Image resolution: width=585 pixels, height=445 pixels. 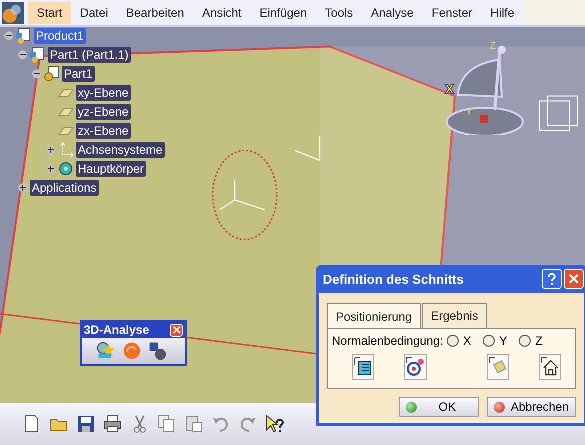 What do you see at coordinates (222, 13) in the screenshot?
I see `menu-item: Ansicht` at bounding box center [222, 13].